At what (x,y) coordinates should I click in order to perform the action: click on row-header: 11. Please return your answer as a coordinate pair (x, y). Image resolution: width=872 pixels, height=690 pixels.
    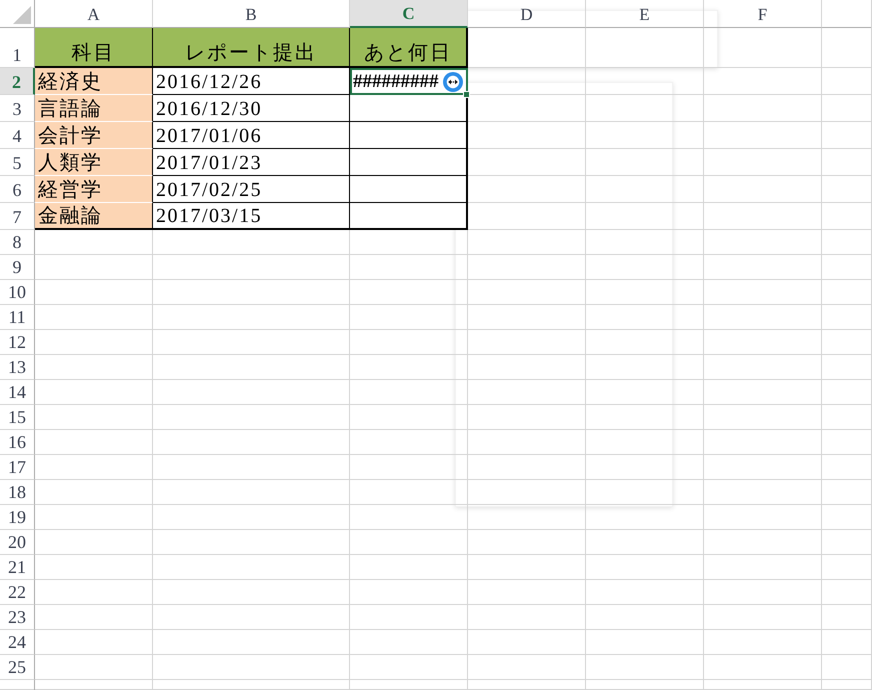
    Looking at the image, I should click on (17, 317).